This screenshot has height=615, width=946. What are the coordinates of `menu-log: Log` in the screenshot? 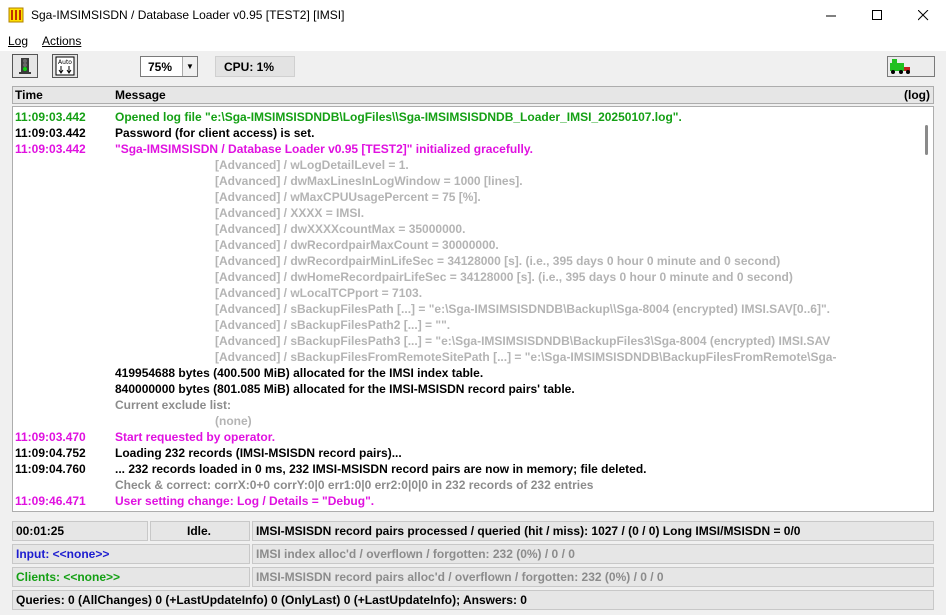 It's located at (18, 41).